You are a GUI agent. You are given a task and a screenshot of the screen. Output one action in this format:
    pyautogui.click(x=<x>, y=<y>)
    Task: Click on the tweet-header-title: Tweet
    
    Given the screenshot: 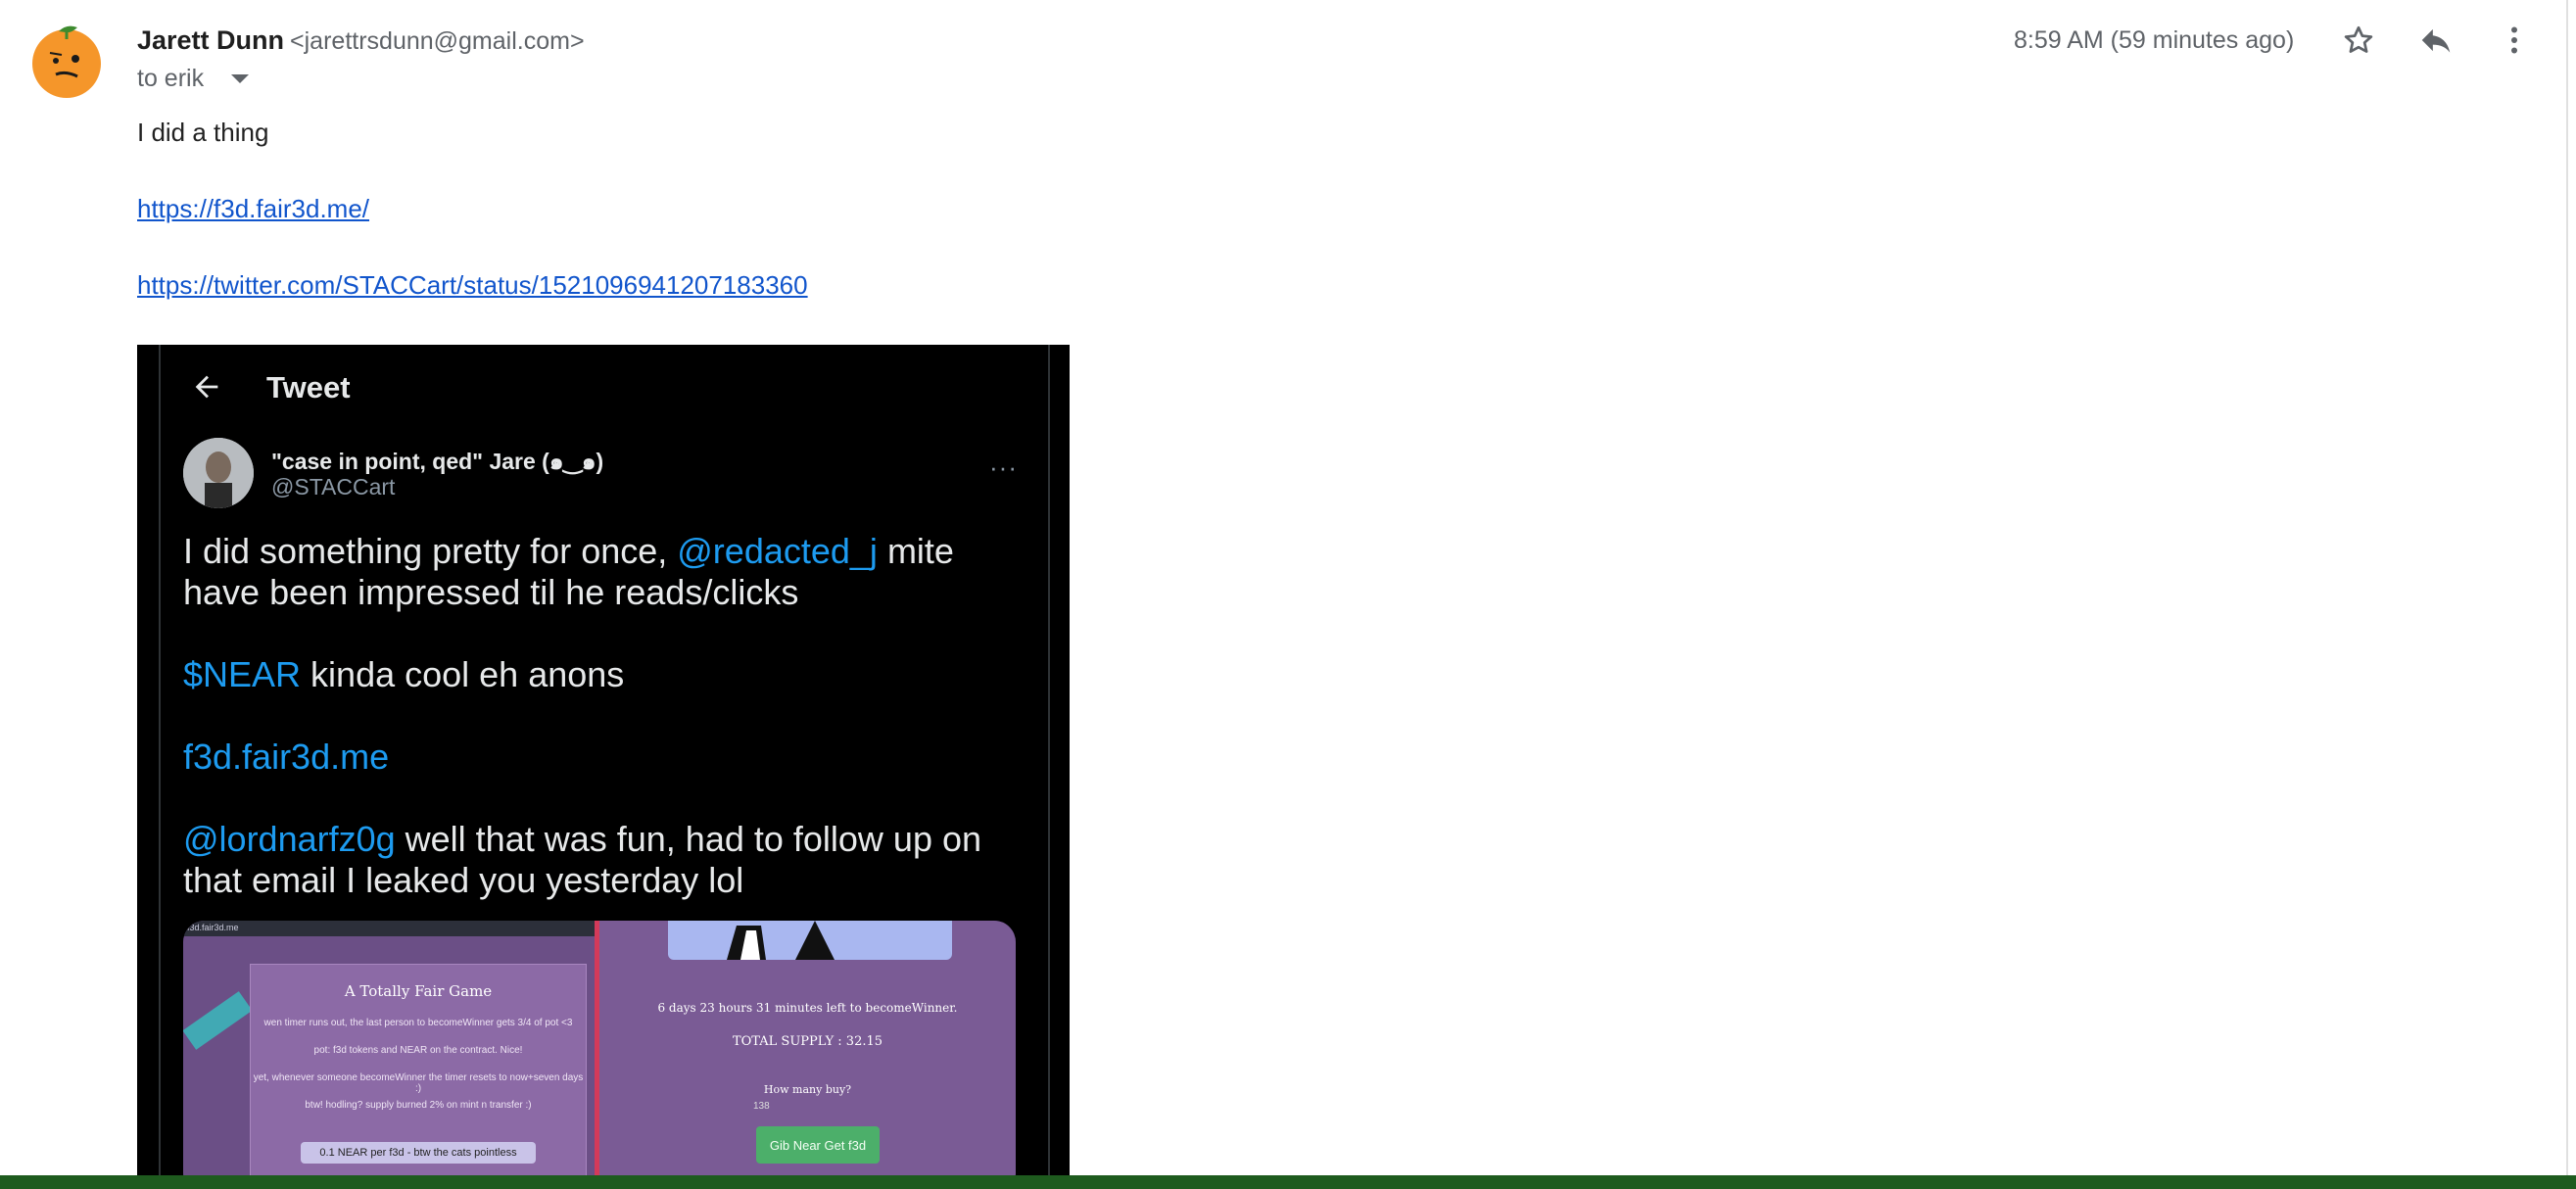 What is the action you would take?
    pyautogui.click(x=308, y=387)
    